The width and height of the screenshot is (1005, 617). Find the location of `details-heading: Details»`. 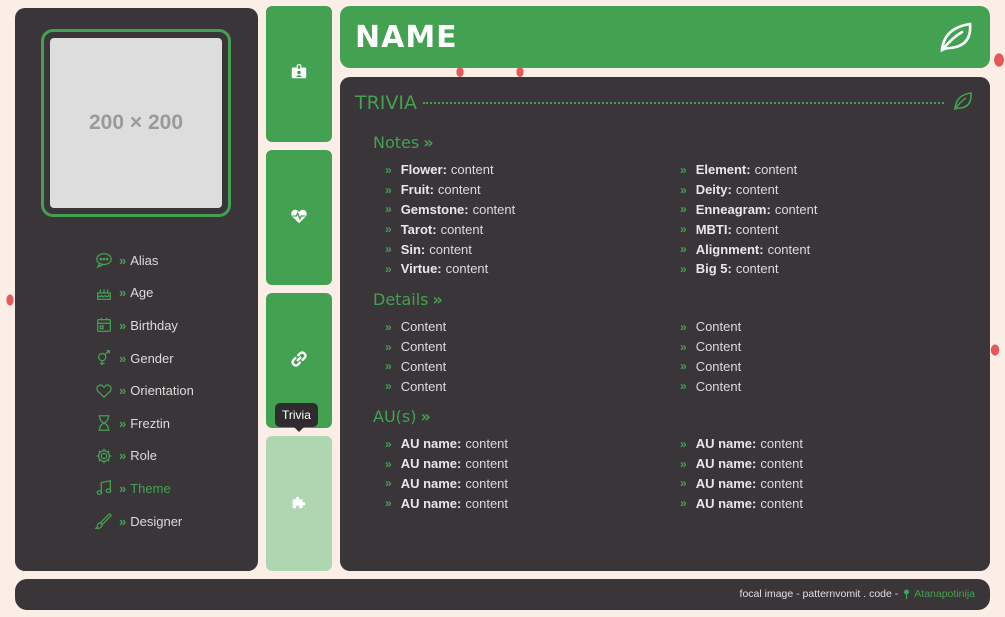

details-heading: Details» is located at coordinates (408, 299).